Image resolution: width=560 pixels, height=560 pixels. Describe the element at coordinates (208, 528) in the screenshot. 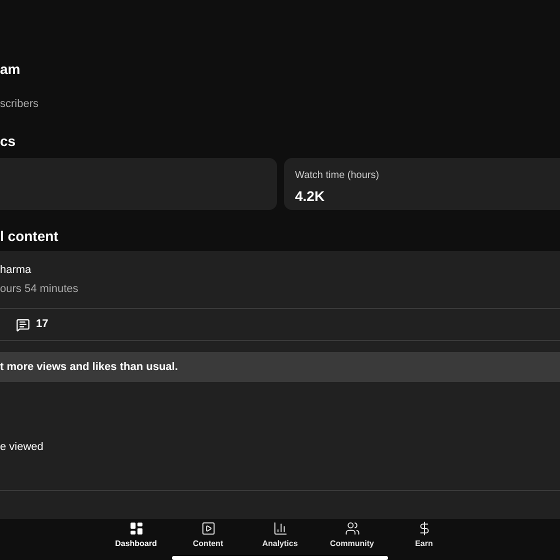

I see `video-library-icon` at that location.